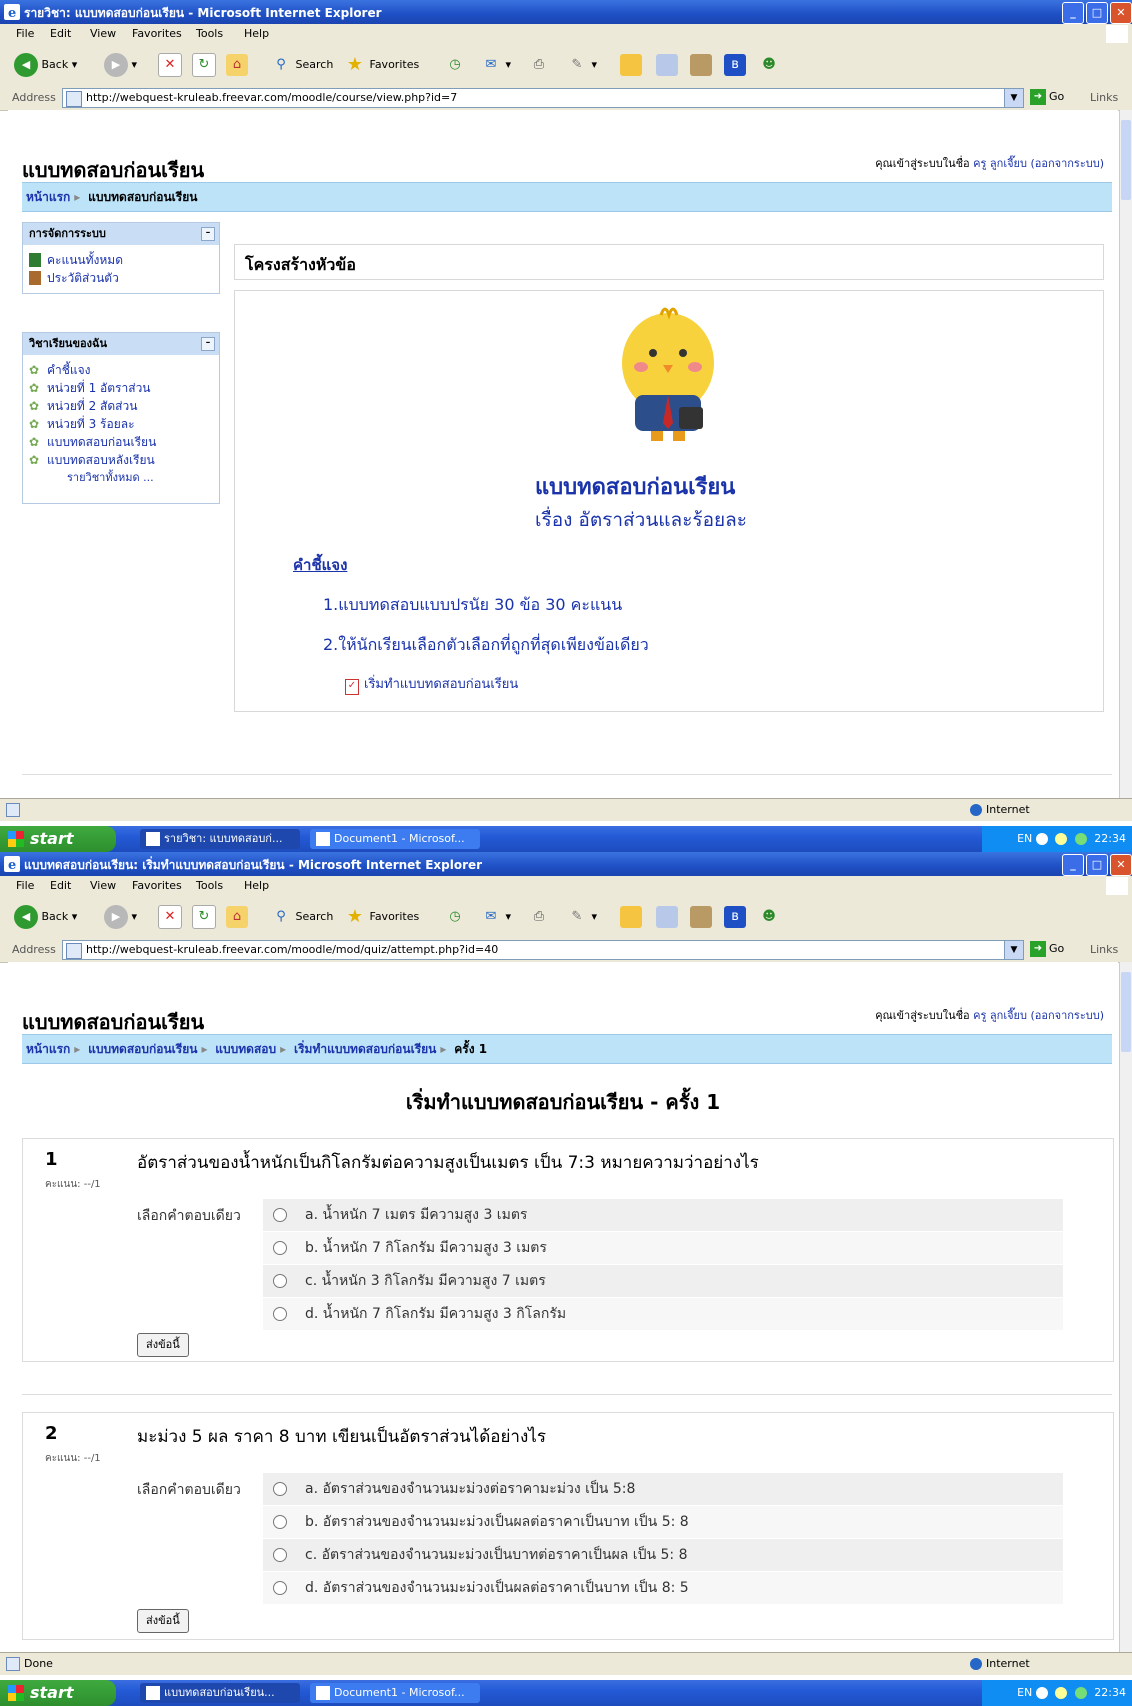 Image resolution: width=1132 pixels, height=1706 pixels. Describe the element at coordinates (663, 1248) in the screenshot. I see `answer-option: b. น้ำหนัก 7 กิโลกรัม มีความสูง 3 เมตร` at that location.